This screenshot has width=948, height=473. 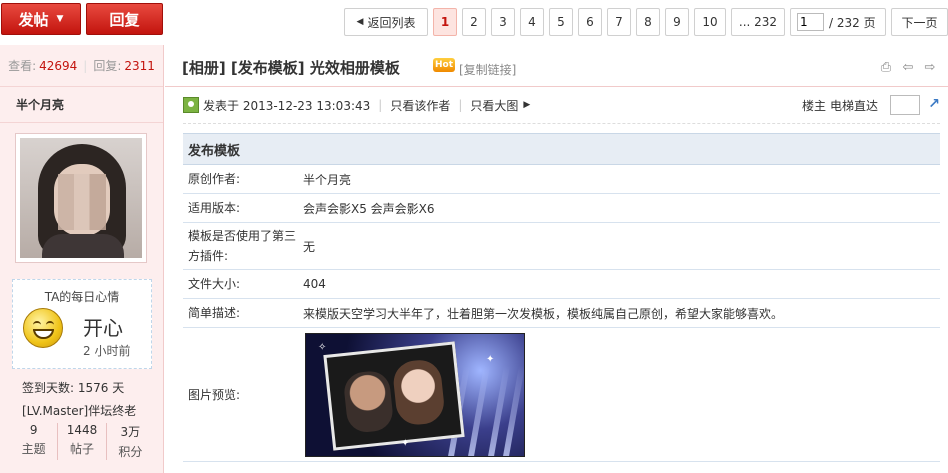 What do you see at coordinates (73, 388) in the screenshot?
I see `signin-days: 签到天数: 1576 天` at bounding box center [73, 388].